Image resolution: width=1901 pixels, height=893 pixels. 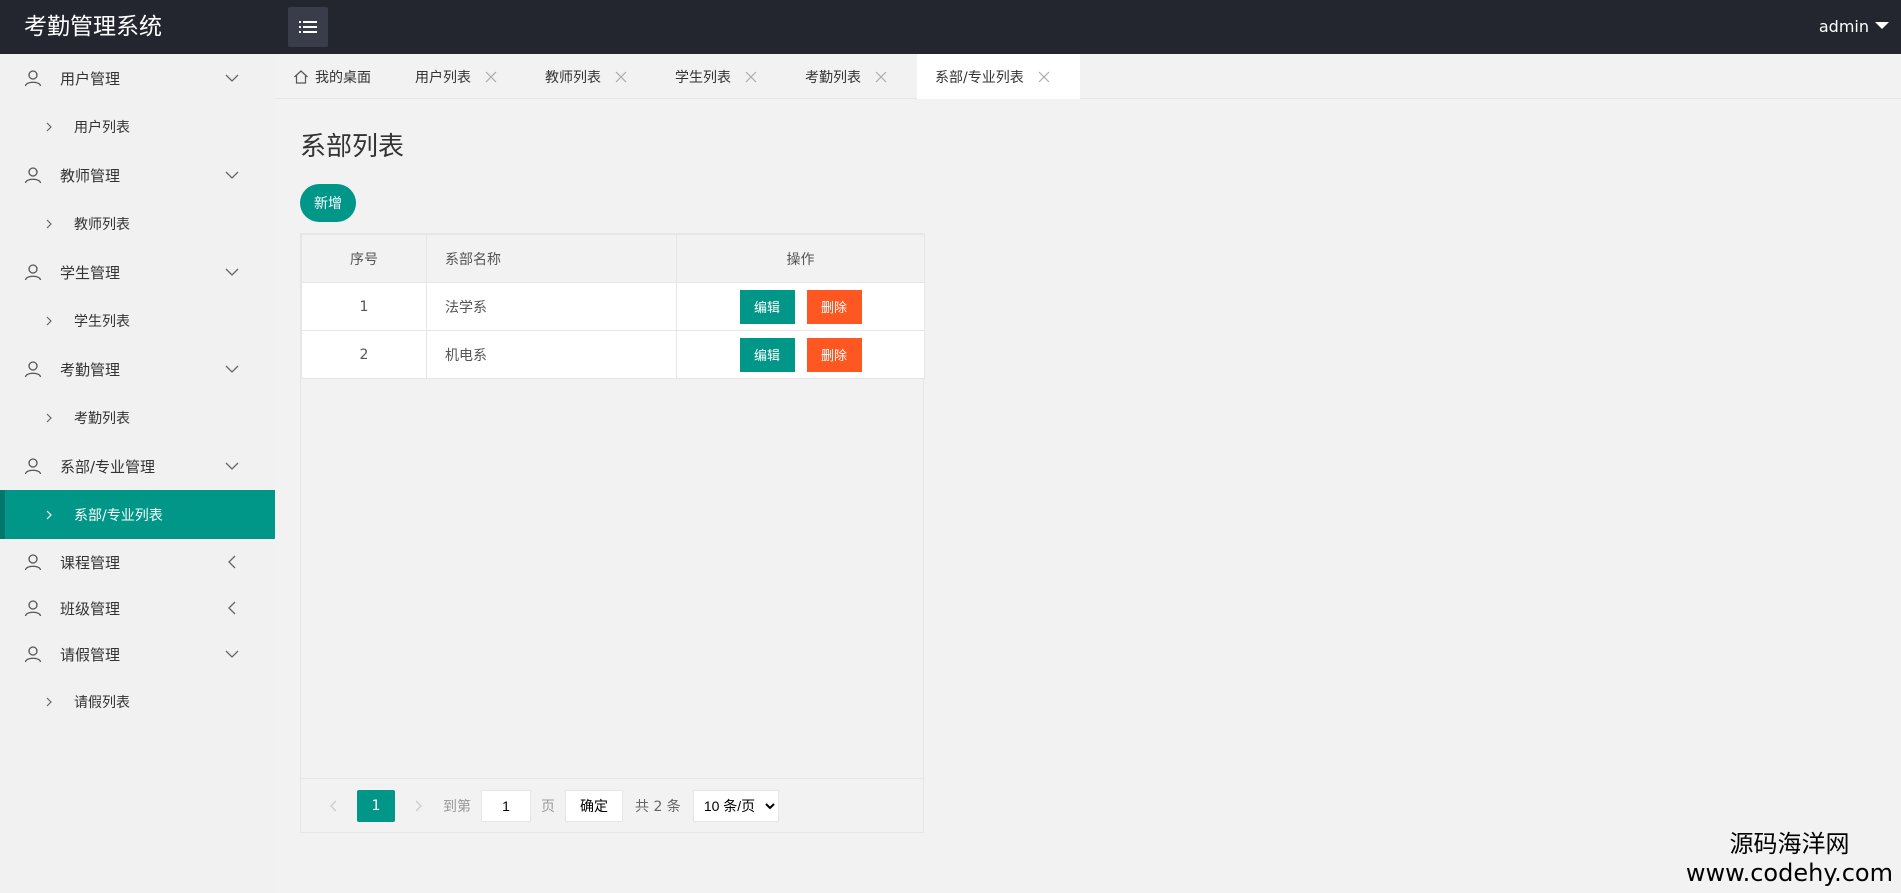 I want to click on menu-toggle-button, so click(x=308, y=27).